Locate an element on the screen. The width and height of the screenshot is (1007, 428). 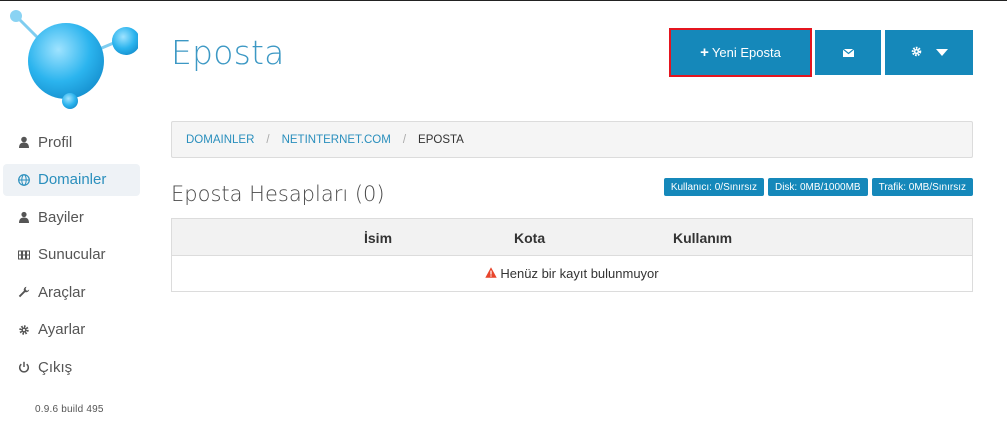
sidebar-item-label: Ayarlar is located at coordinates (62, 329).